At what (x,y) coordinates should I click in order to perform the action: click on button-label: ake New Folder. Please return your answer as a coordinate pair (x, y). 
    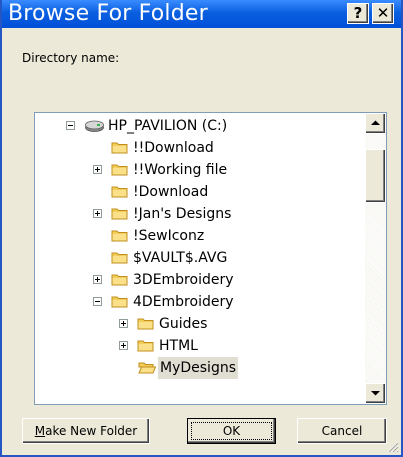
    Looking at the image, I should click on (91, 431).